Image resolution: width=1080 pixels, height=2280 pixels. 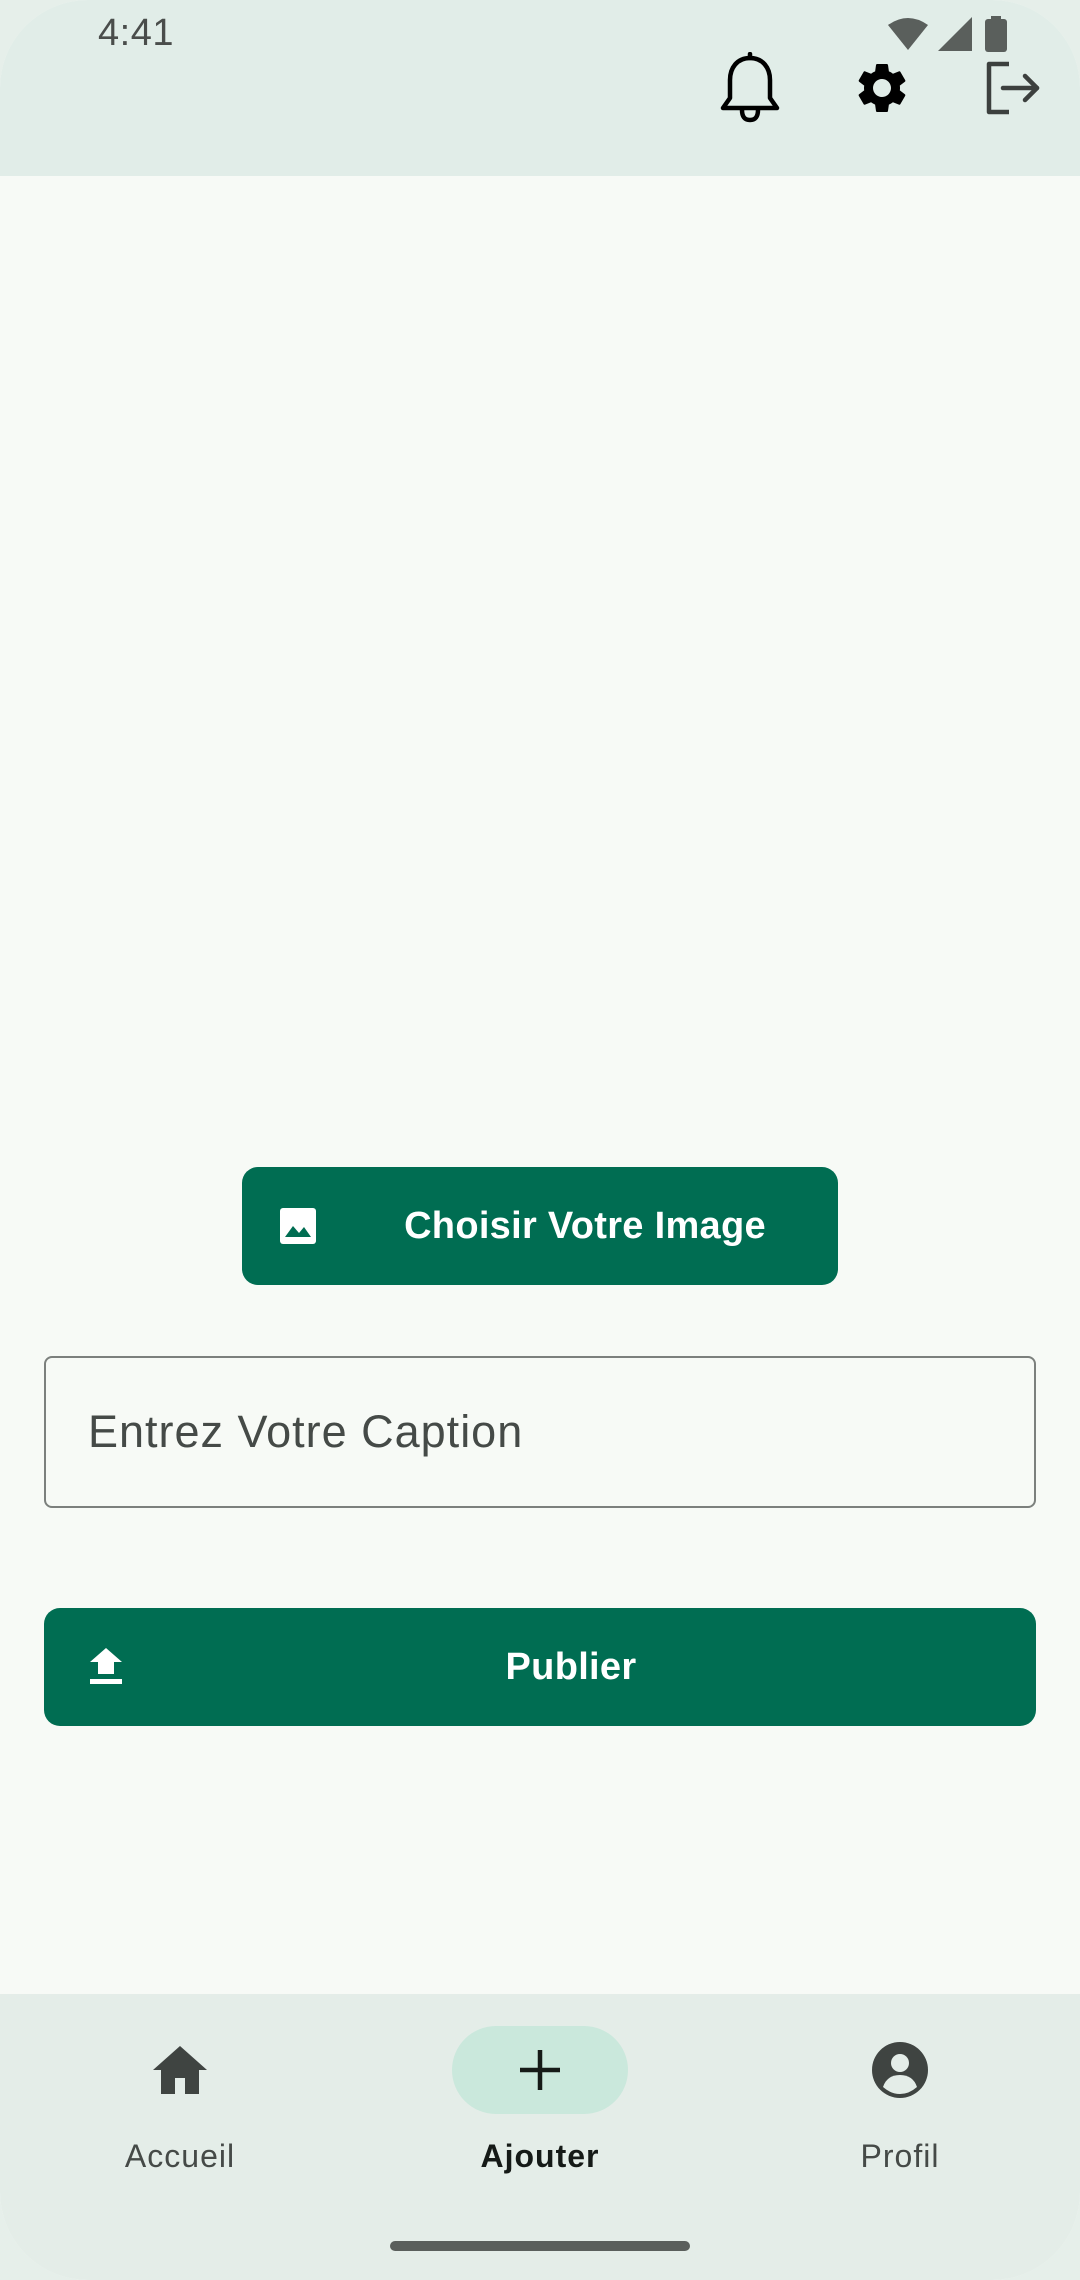 What do you see at coordinates (136, 33) in the screenshot?
I see `status-time: 4:41` at bounding box center [136, 33].